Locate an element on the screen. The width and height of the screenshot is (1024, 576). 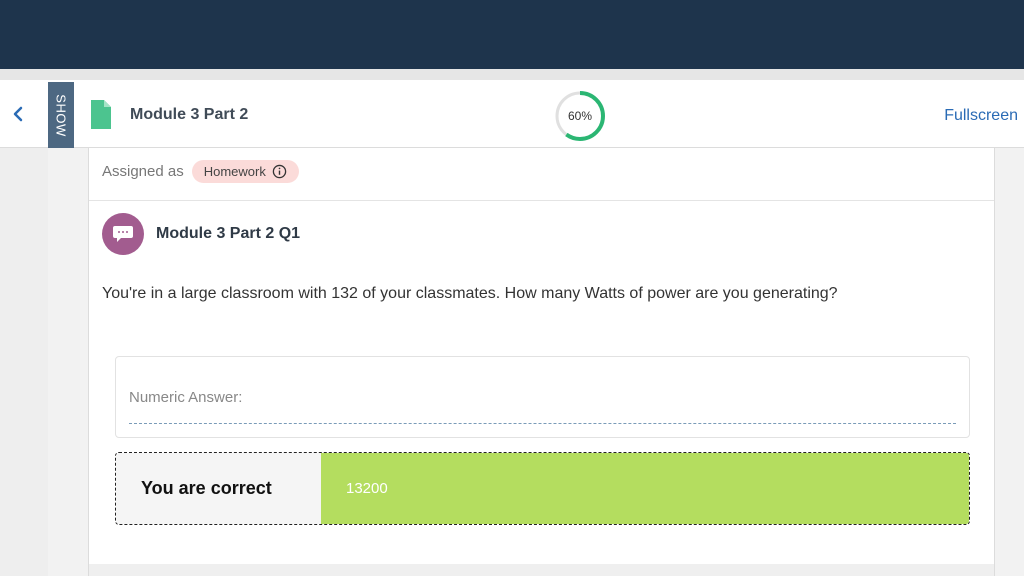
progress-label: 60% is located at coordinates (580, 116).